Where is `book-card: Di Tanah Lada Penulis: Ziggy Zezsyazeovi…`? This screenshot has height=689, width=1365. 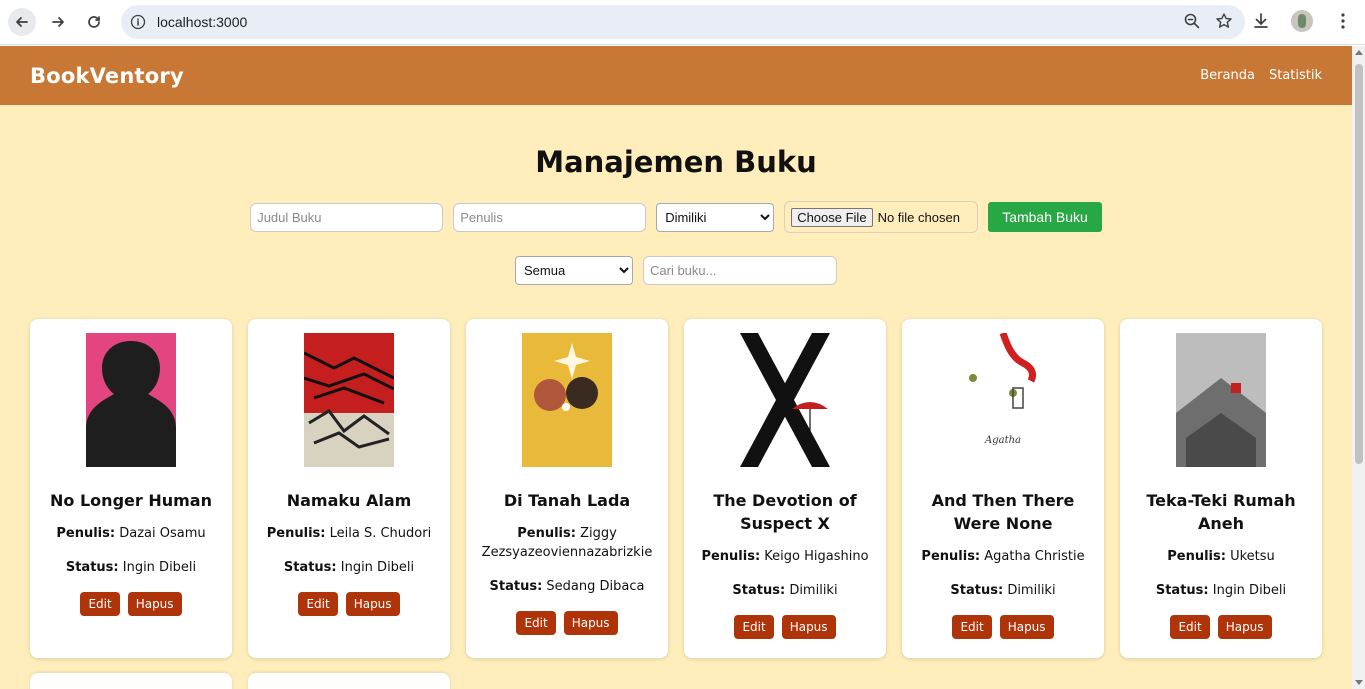
book-card: Di Tanah Lada Penulis: Ziggy Zezsyazeovi… is located at coordinates (567, 488).